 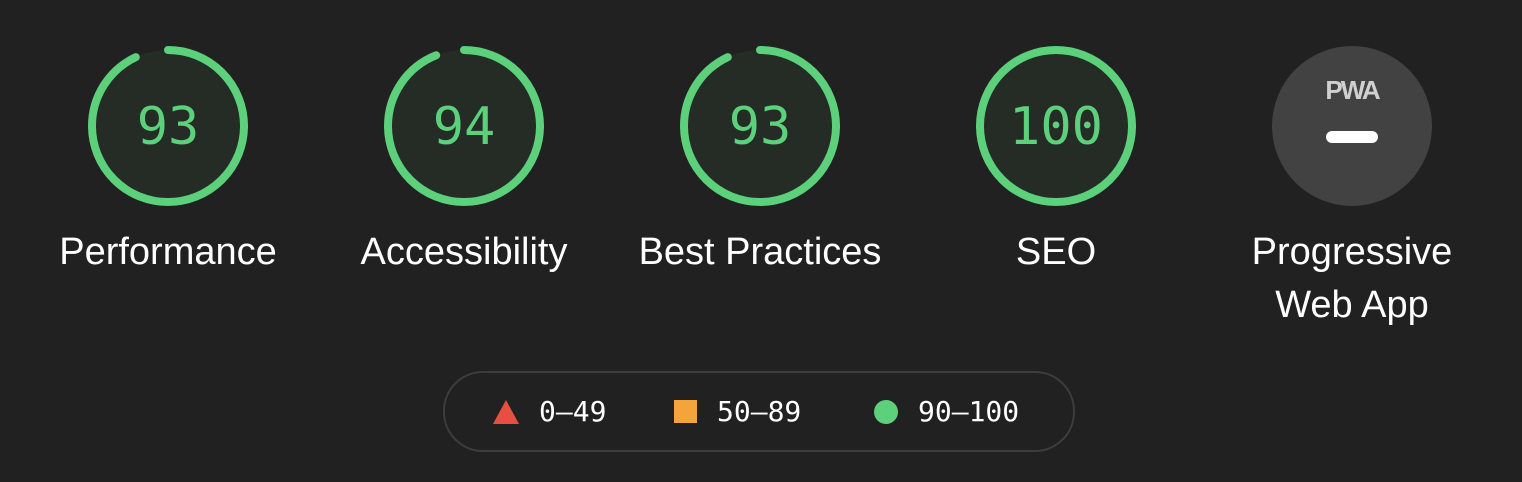 I want to click on gauge-pwa: PWA Progressive Web App, so click(x=1352, y=189).